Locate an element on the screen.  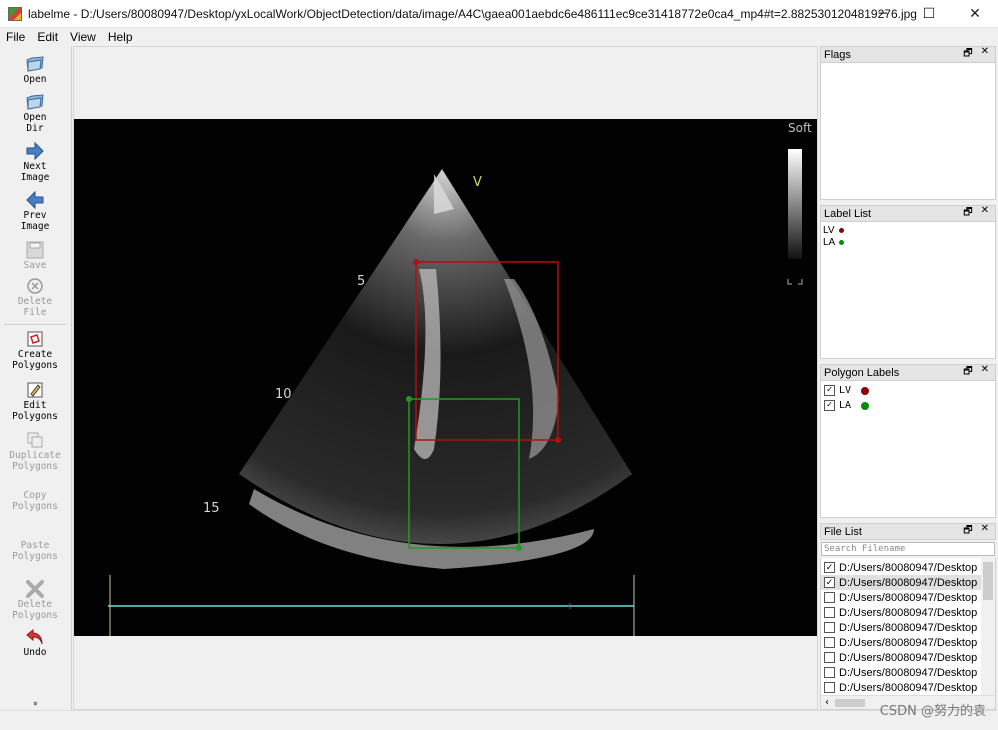
prev-image-button: Prev Image is located at coordinates (35, 211).